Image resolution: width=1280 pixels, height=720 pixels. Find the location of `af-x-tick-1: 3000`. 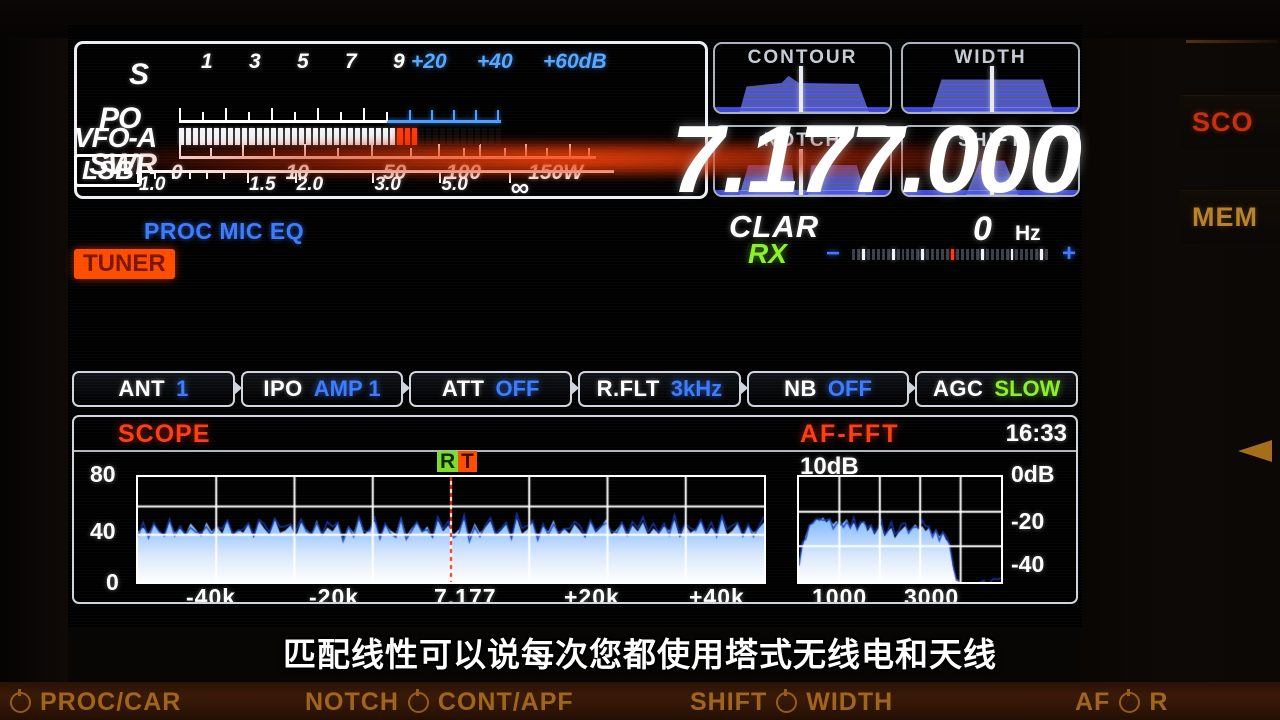

af-x-tick-1: 3000 is located at coordinates (932, 594).